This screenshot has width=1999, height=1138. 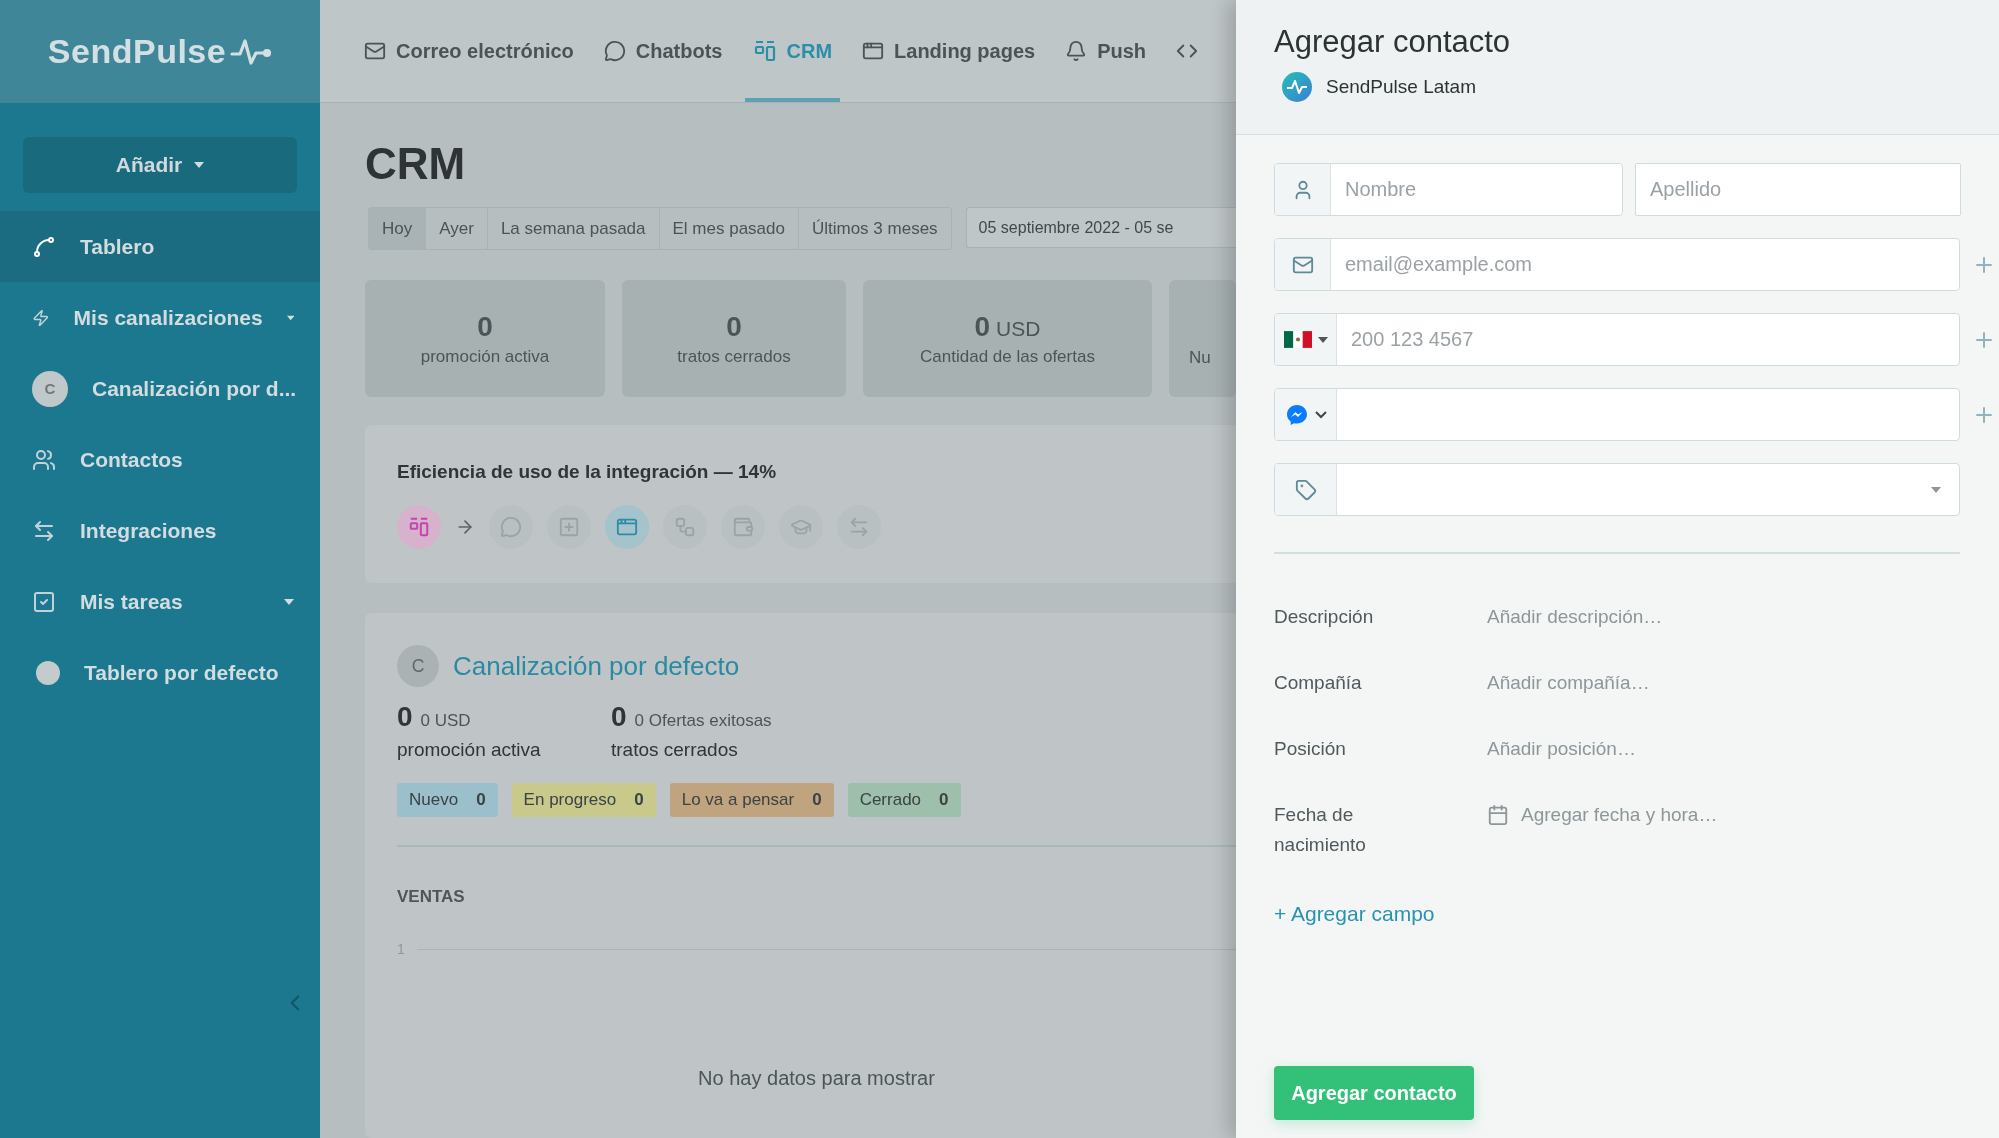 I want to click on sidebar-item: Tablero, so click(x=160, y=246).